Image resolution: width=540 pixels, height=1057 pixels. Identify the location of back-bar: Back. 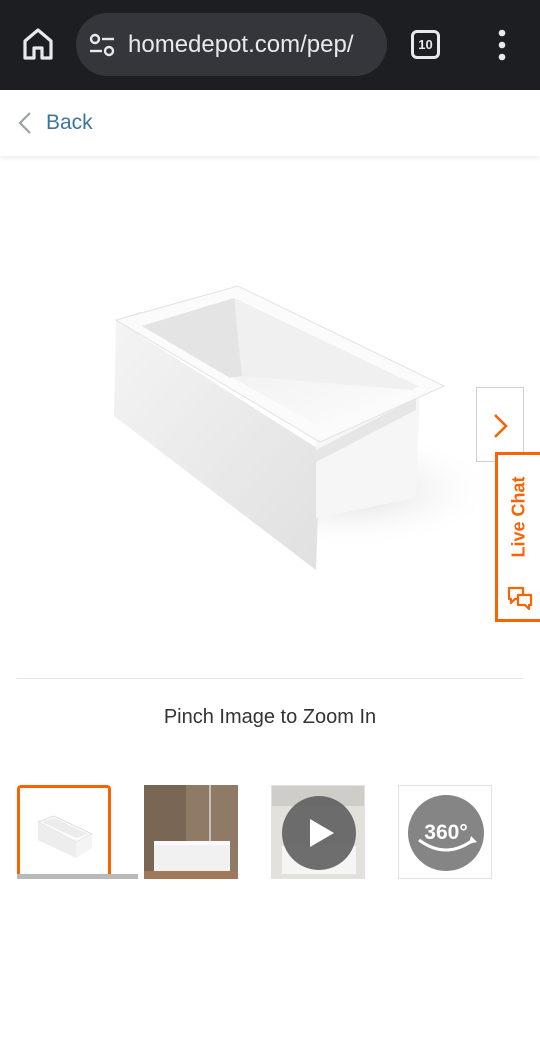
(270, 123).